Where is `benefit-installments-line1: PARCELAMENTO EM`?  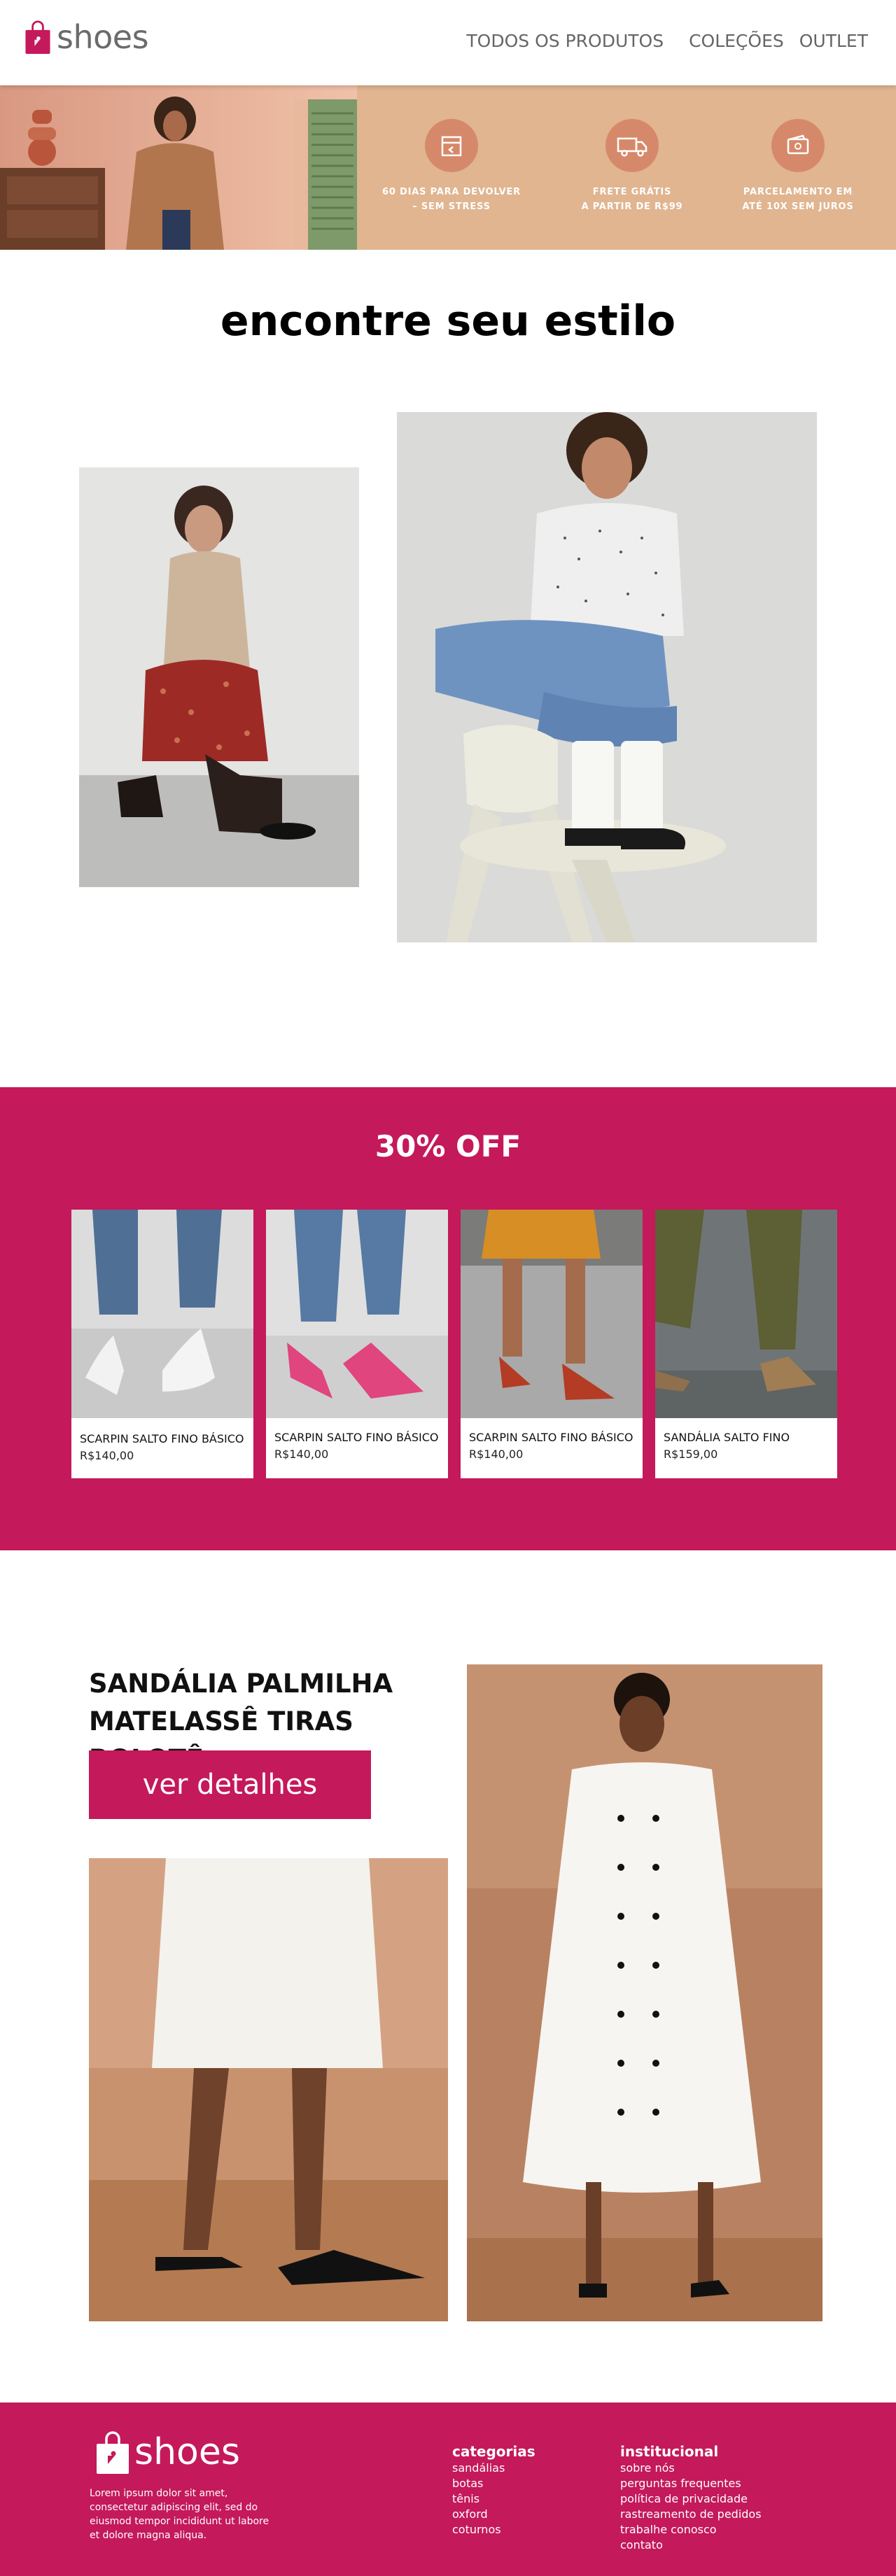
benefit-installments-line1: PARCELAMENTO EM is located at coordinates (798, 192).